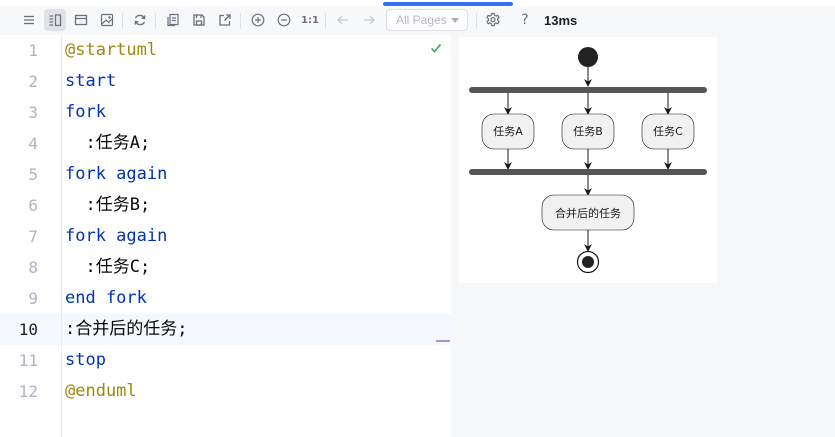 This screenshot has height=437, width=835. I want to click on editor-only-button, so click(29, 20).